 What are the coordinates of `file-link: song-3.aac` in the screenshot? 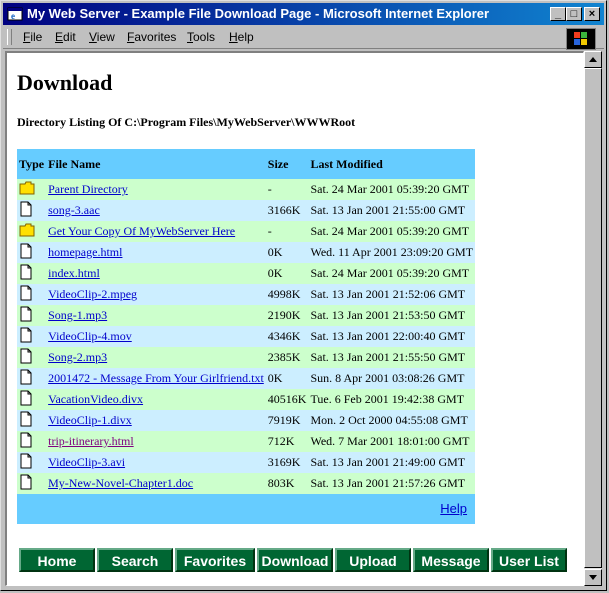 It's located at (74, 210).